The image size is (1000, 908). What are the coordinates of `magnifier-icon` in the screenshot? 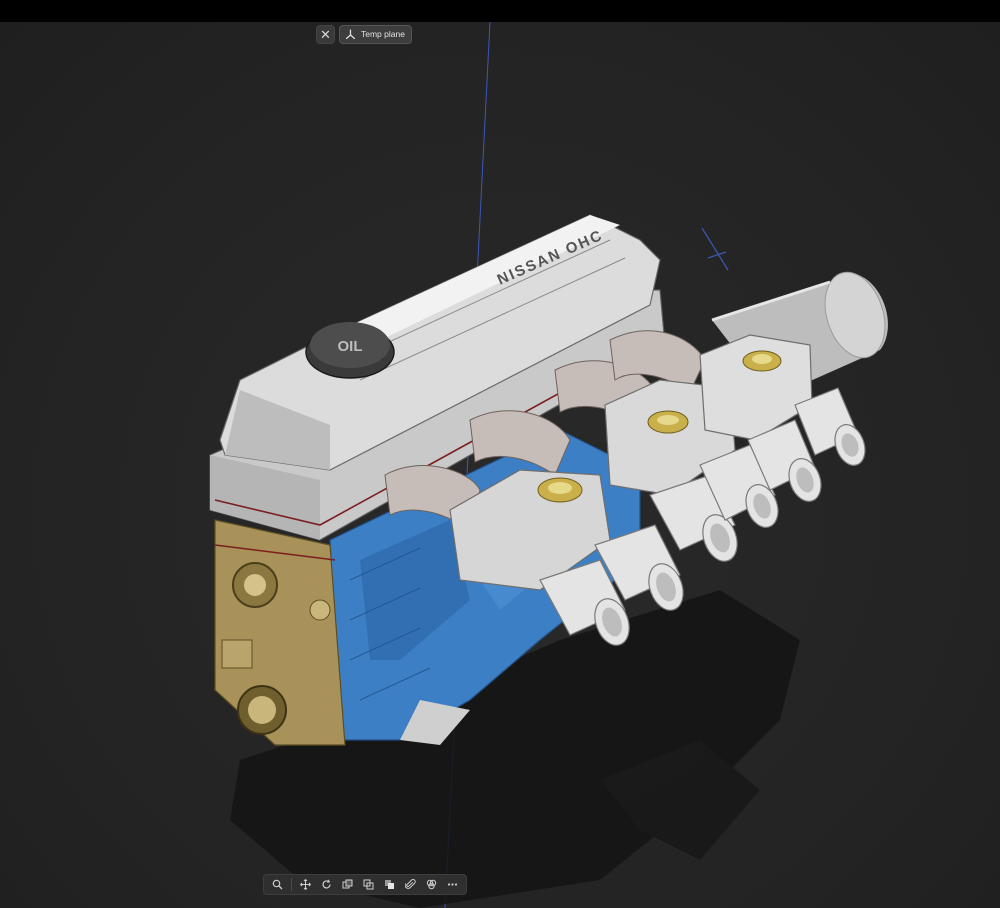 It's located at (277, 884).